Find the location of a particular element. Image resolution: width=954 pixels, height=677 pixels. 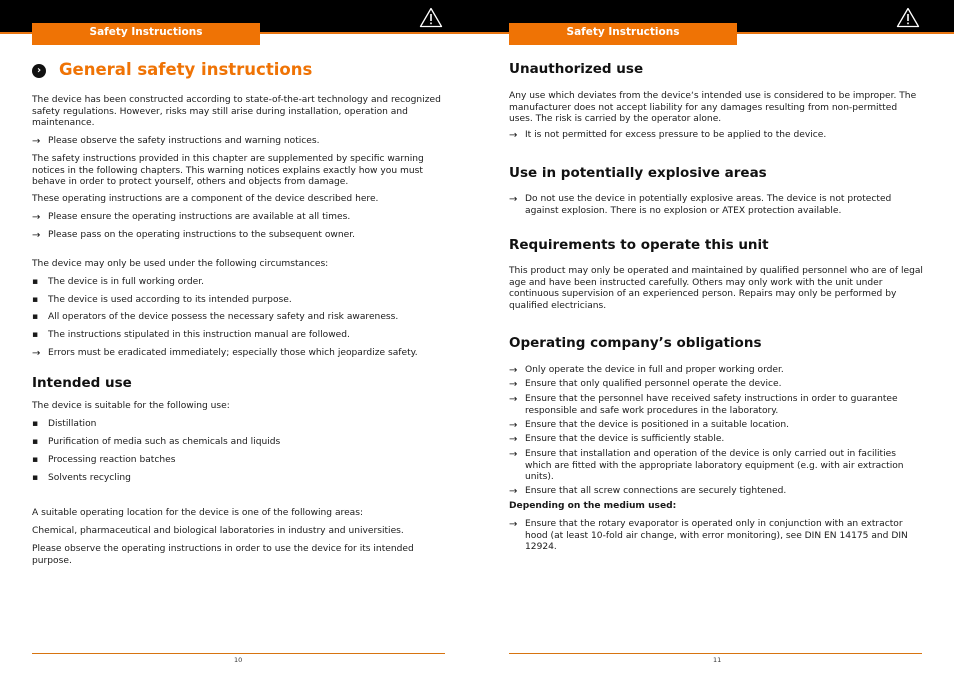

page-title: › General safety instructions is located at coordinates (172, 69).